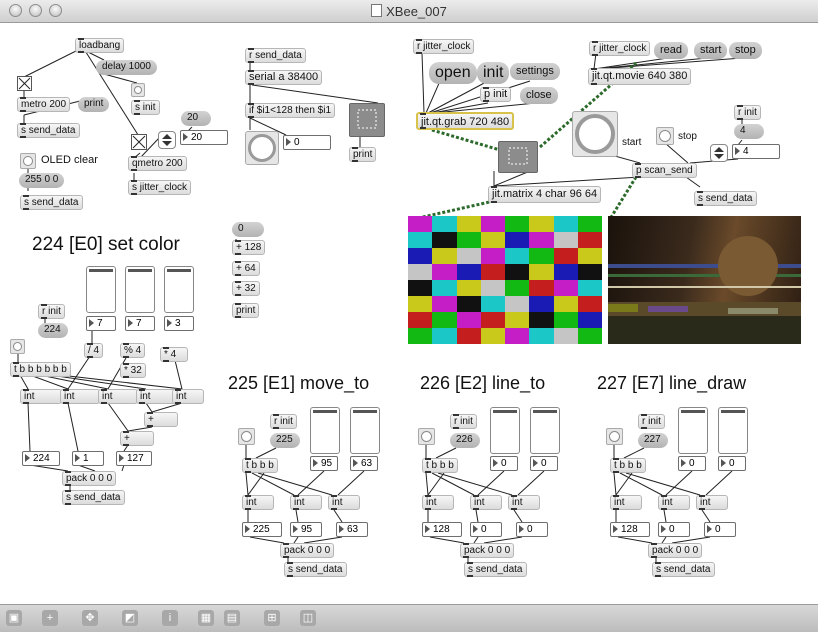 The image size is (818, 632). Describe the element at coordinates (44, 104) in the screenshot. I see `metro-object: metro 200` at that location.